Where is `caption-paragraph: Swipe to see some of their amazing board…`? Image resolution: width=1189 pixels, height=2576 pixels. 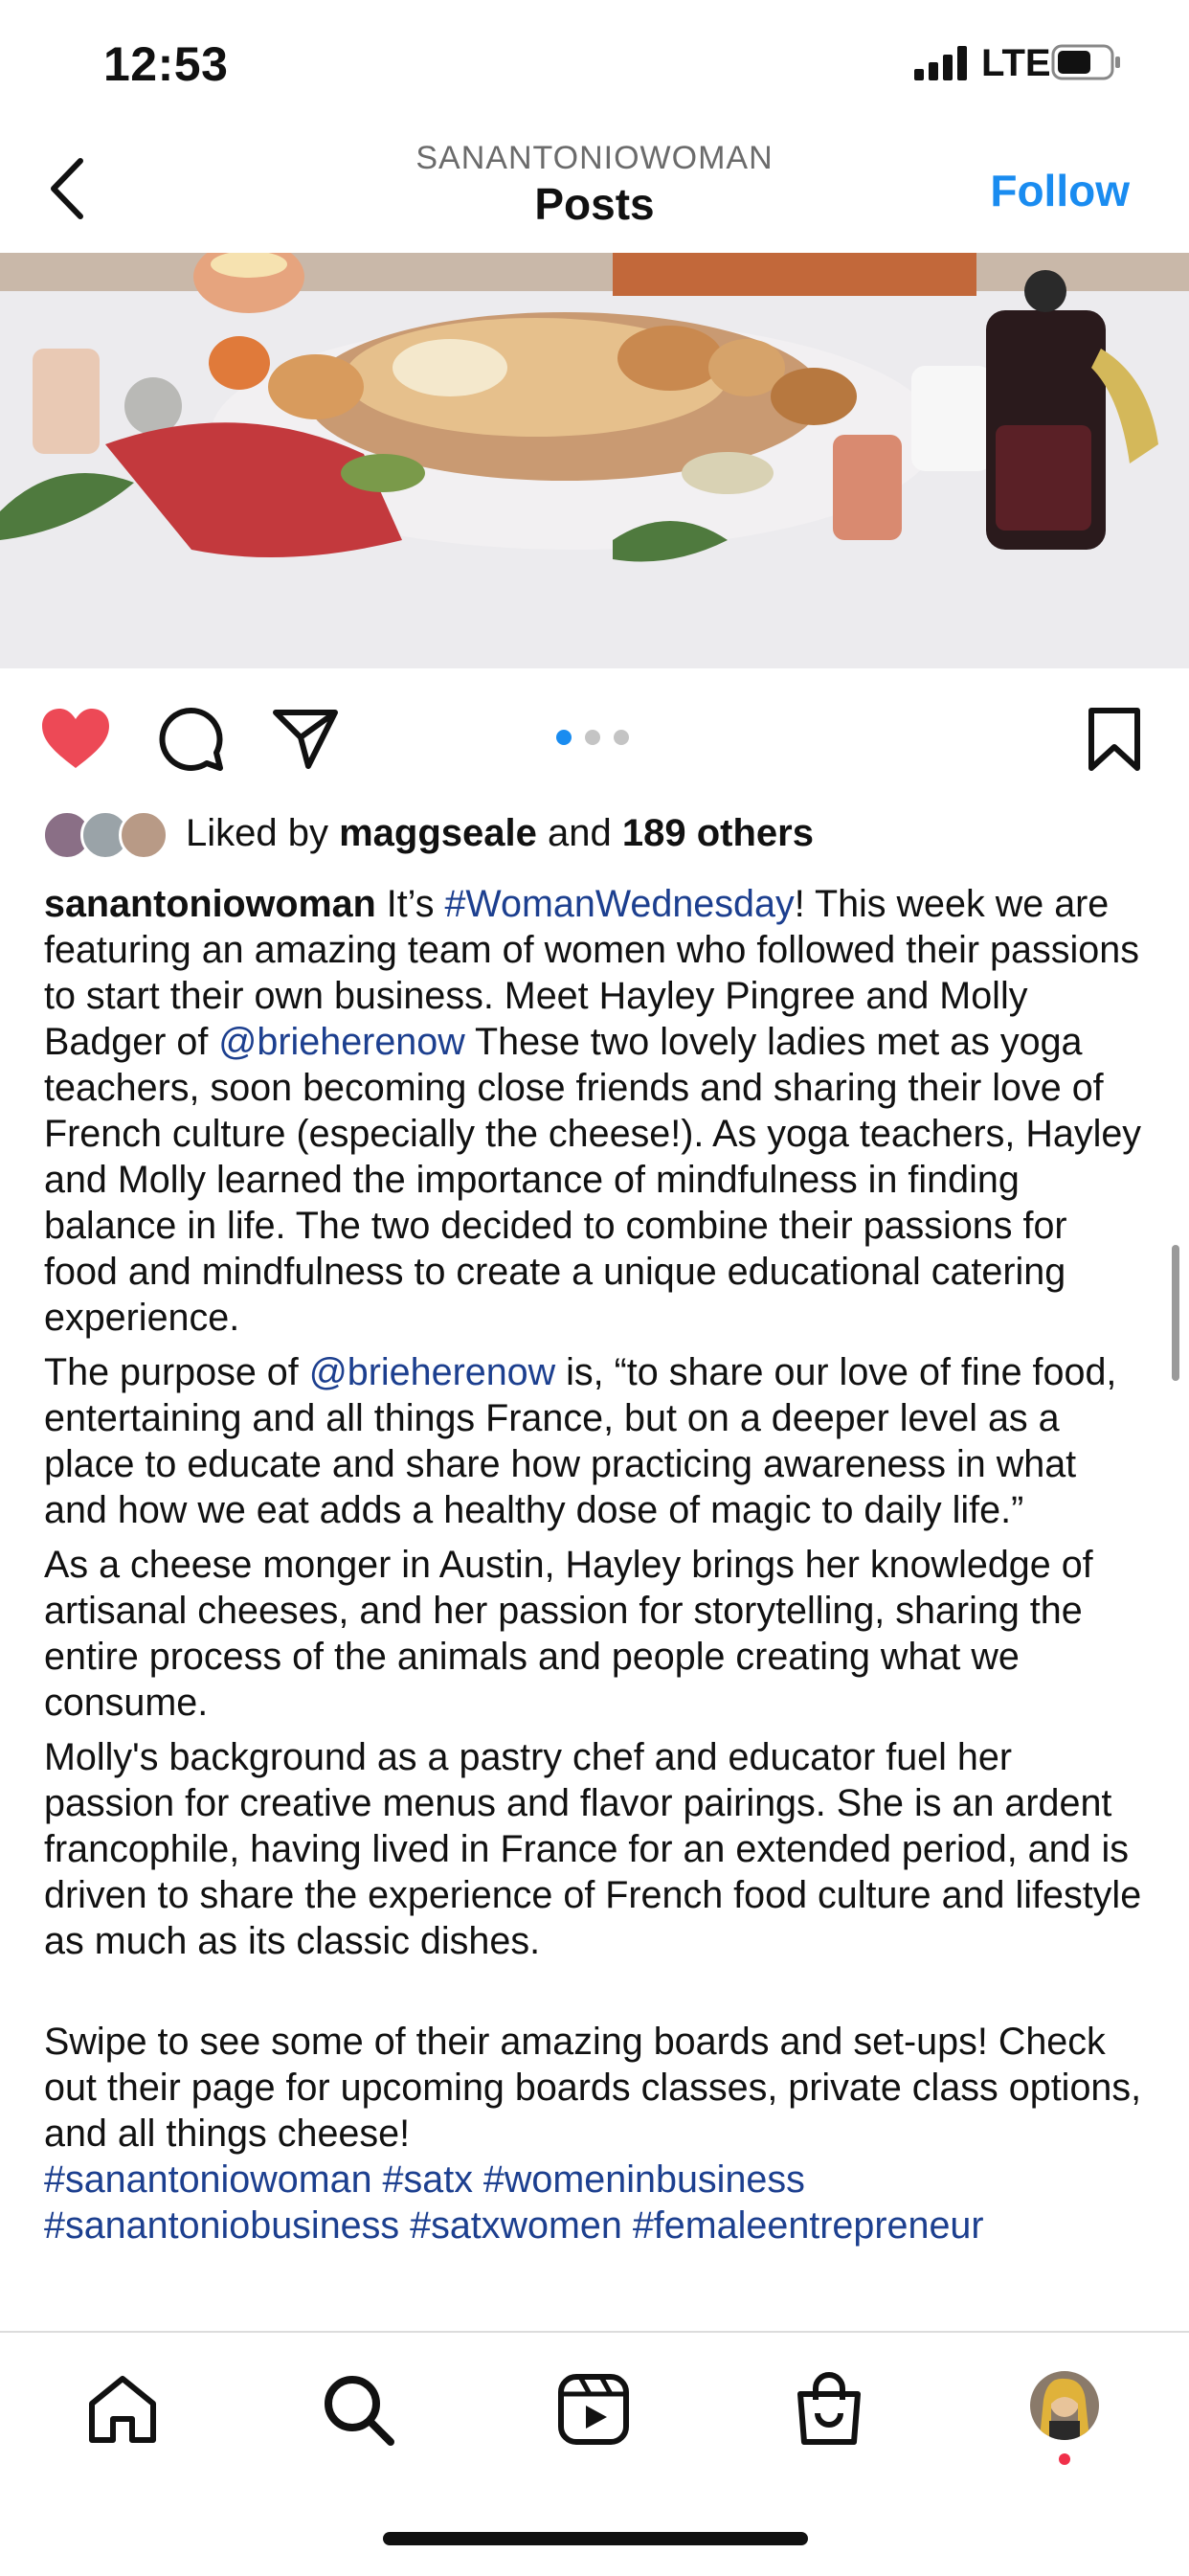 caption-paragraph: Swipe to see some of their amazing board… is located at coordinates (593, 2088).